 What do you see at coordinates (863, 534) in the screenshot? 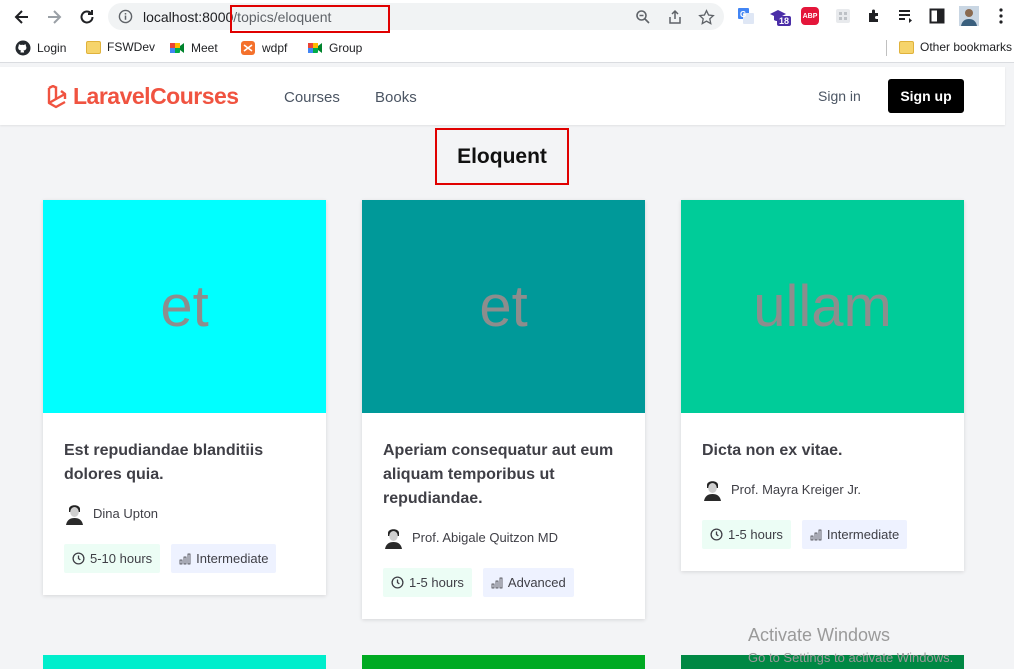
I see `level-text: Intermediate` at bounding box center [863, 534].